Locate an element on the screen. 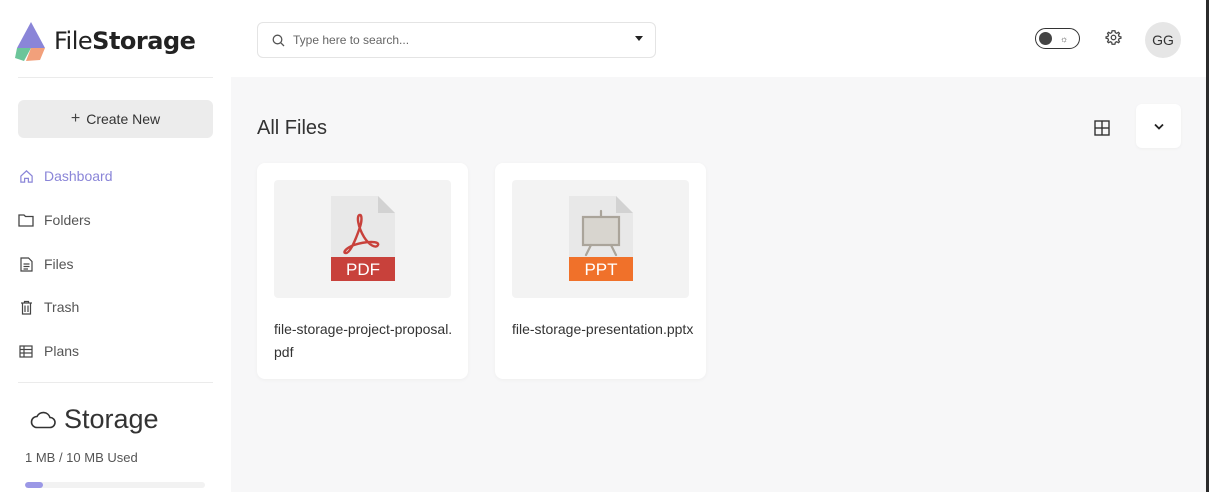  page-title: All Files is located at coordinates (292, 128).